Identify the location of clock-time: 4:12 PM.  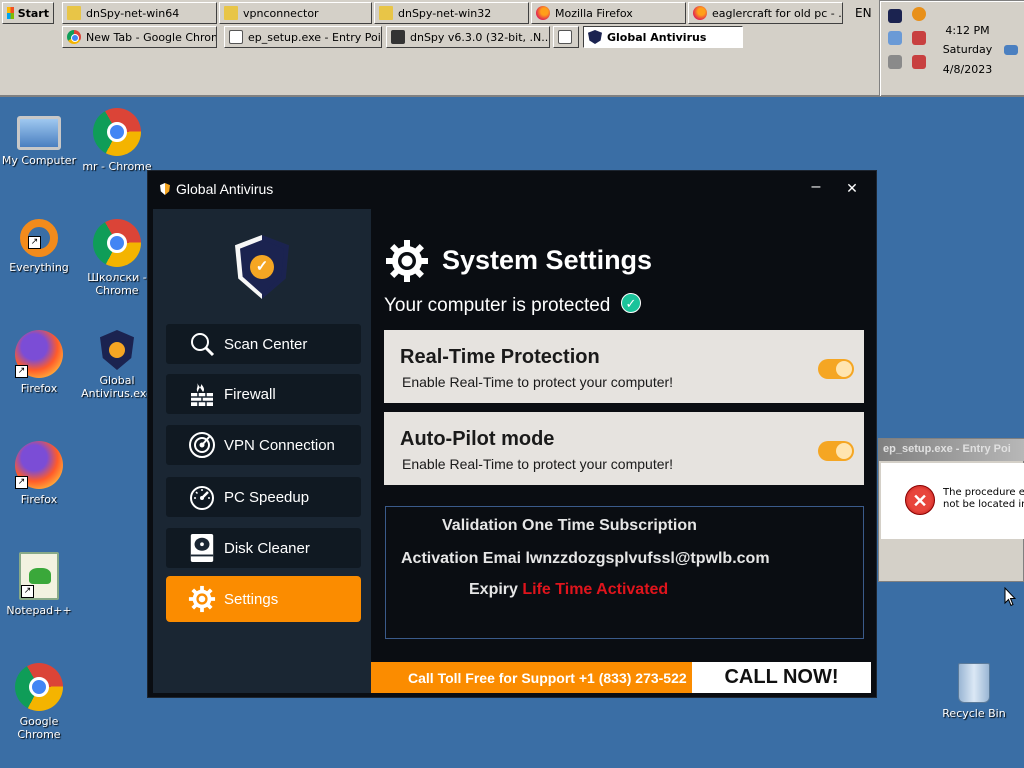
(967, 30).